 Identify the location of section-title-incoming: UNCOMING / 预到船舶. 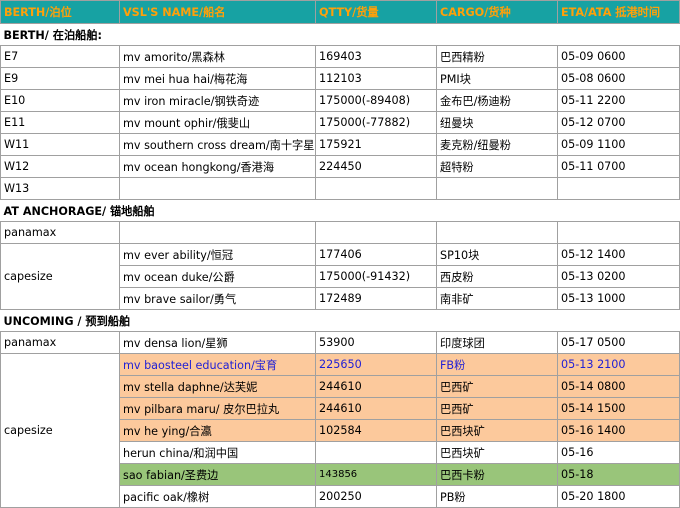
(340, 320).